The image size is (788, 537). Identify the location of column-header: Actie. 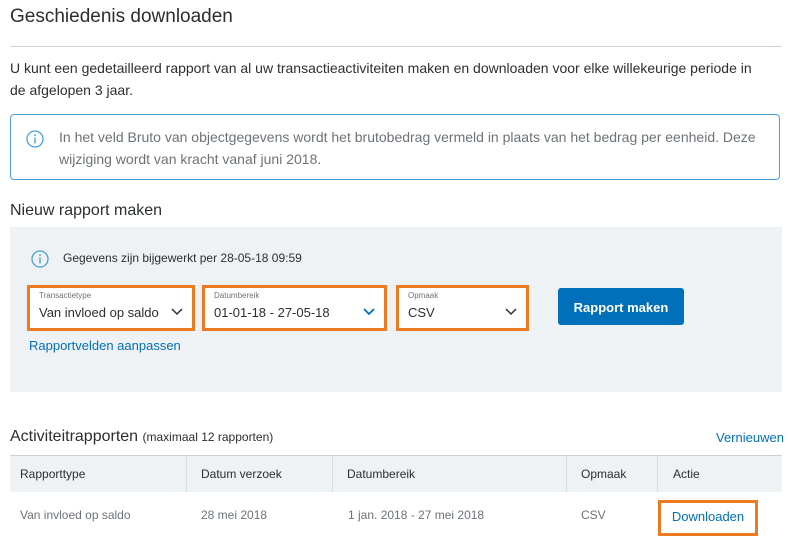
(686, 474).